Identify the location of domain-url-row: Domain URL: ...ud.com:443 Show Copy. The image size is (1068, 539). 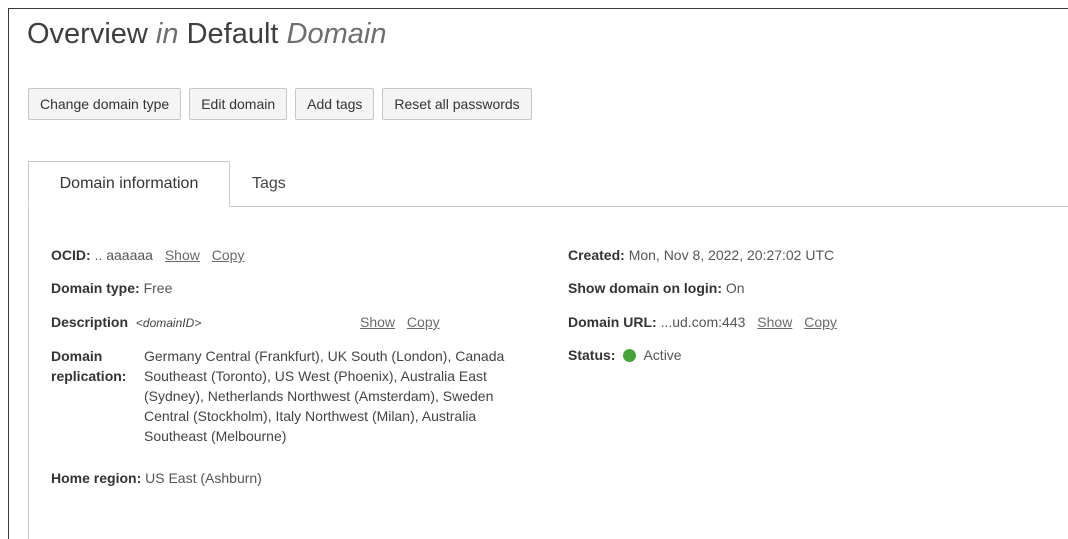
(702, 322).